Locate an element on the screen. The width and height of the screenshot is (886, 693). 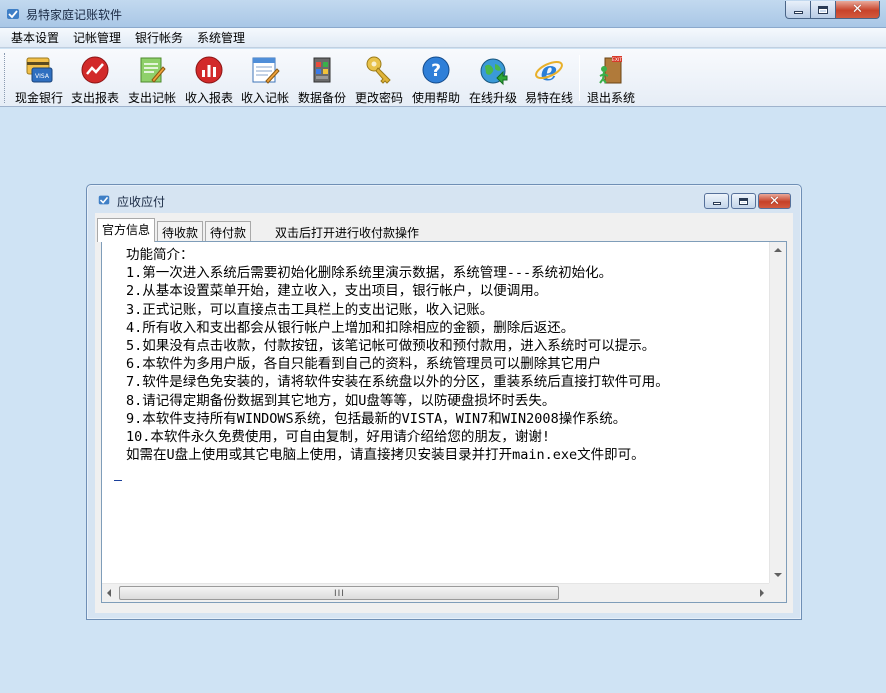
cash-bank-icon: VISA is located at coordinates (39, 70).